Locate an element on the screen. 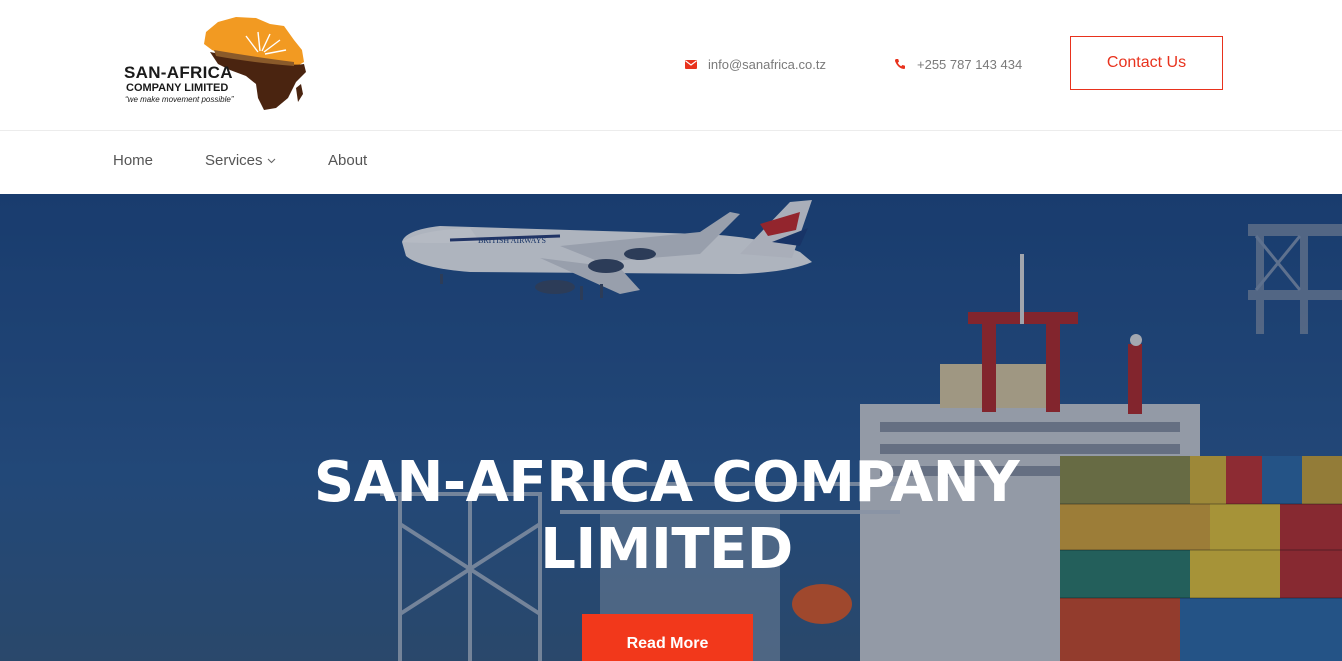 The height and width of the screenshot is (661, 1342). main-nav: Home Services About is located at coordinates (671, 162).